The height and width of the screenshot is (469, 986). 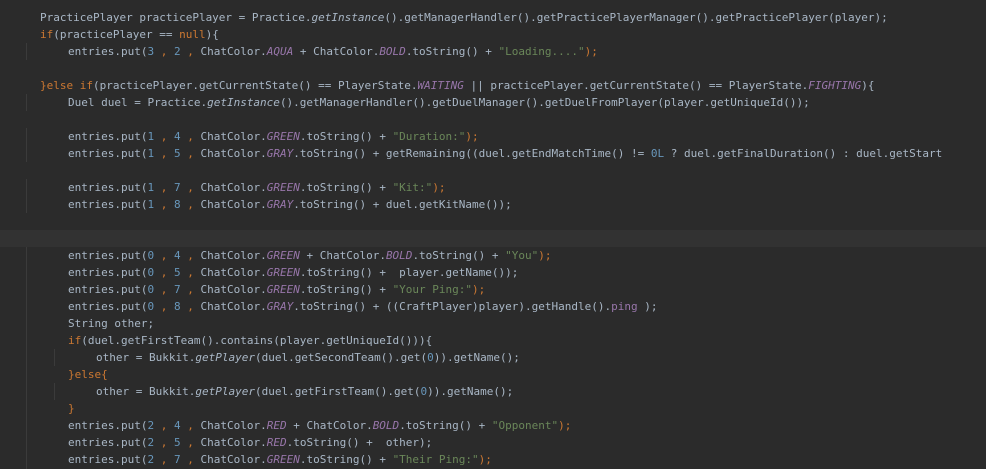 I want to click on code-token: "You", so click(x=522, y=255).